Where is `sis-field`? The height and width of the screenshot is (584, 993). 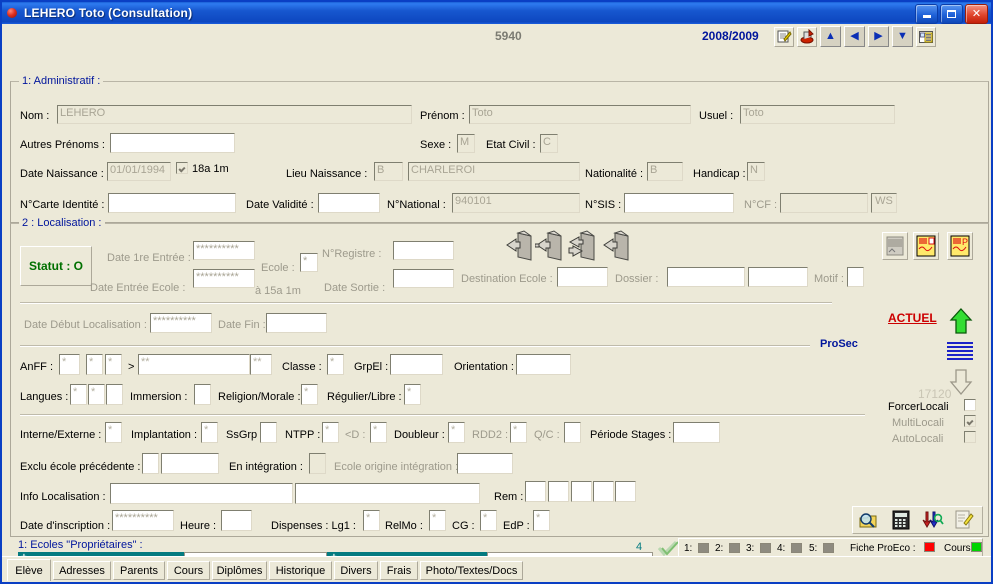 sis-field is located at coordinates (679, 203).